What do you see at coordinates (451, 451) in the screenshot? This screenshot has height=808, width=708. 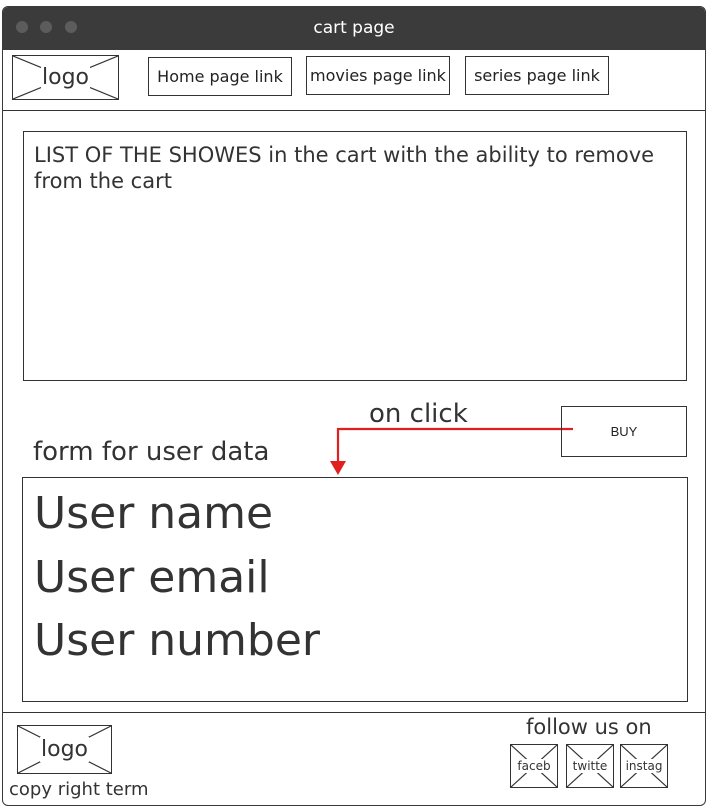 I see `flow-arrow-icon` at bounding box center [451, 451].